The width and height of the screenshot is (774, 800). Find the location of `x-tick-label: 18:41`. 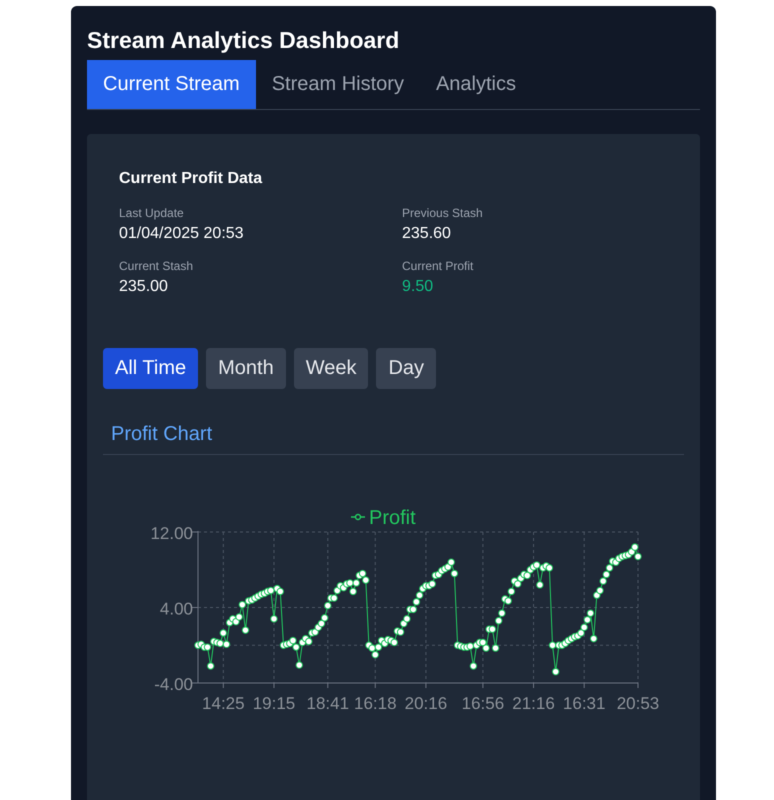

x-tick-label: 18:41 is located at coordinates (328, 703).